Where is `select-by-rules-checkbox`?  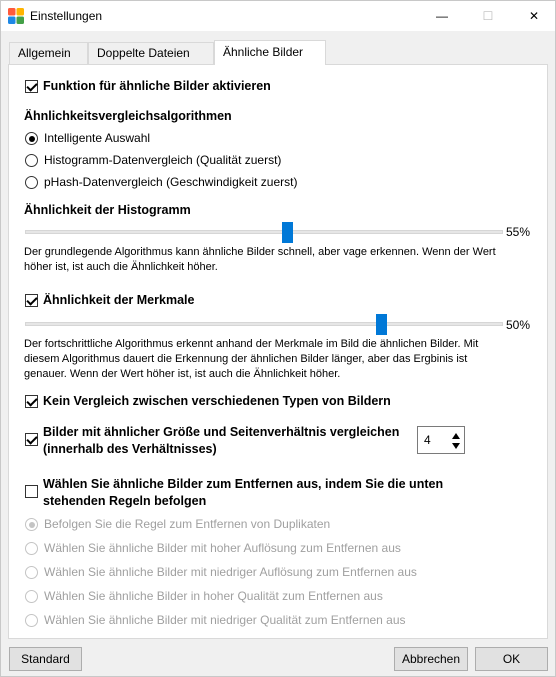 select-by-rules-checkbox is located at coordinates (31, 491).